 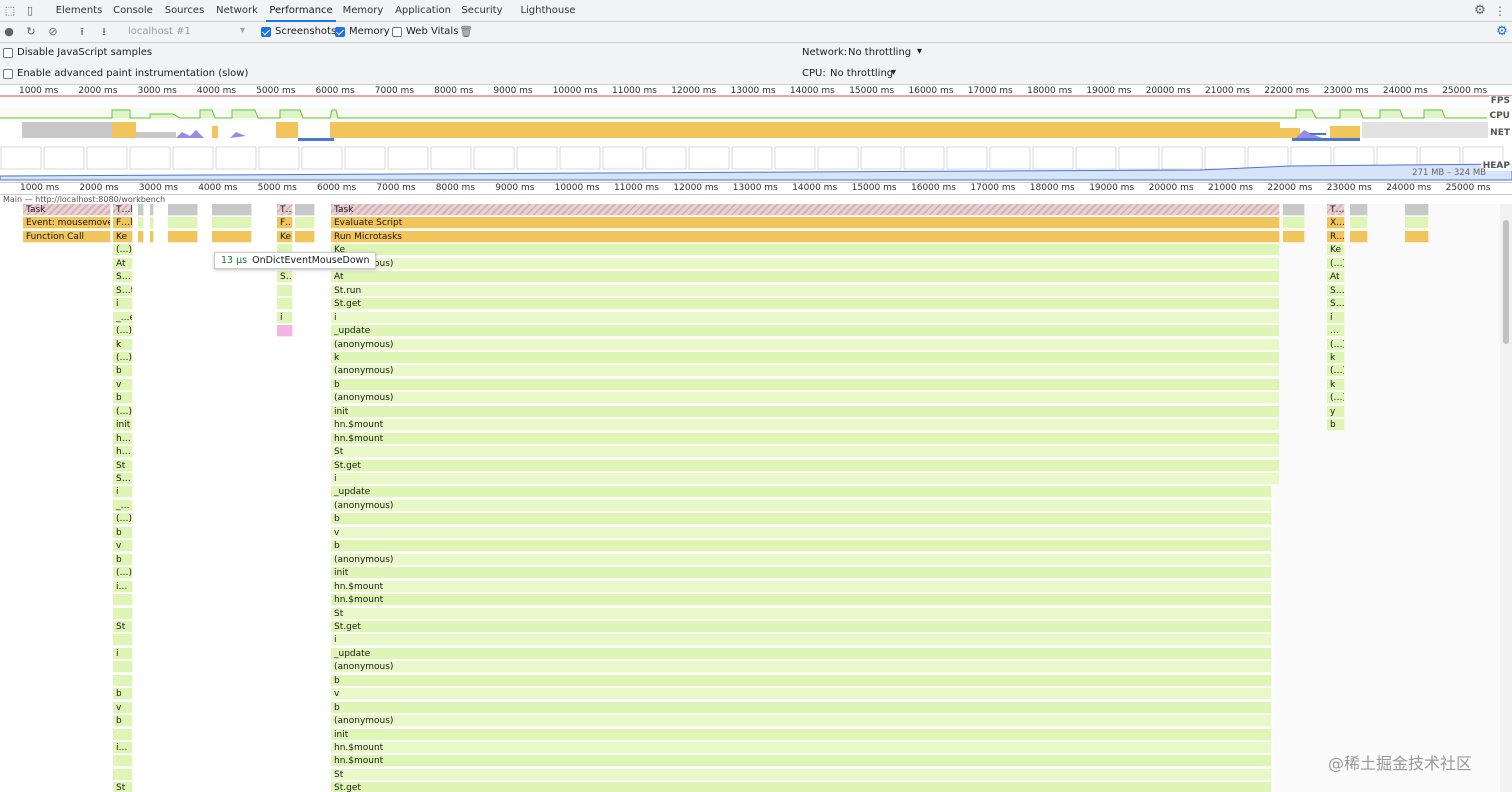 What do you see at coordinates (1480, 11) in the screenshot?
I see `settings-gear-icon: ⚙` at bounding box center [1480, 11].